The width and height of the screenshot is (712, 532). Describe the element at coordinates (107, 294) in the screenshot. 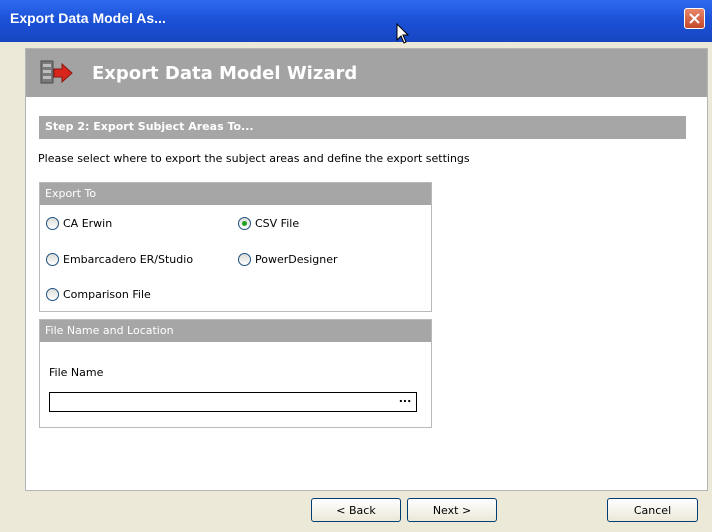

I see `radio-label: Comparison File` at that location.